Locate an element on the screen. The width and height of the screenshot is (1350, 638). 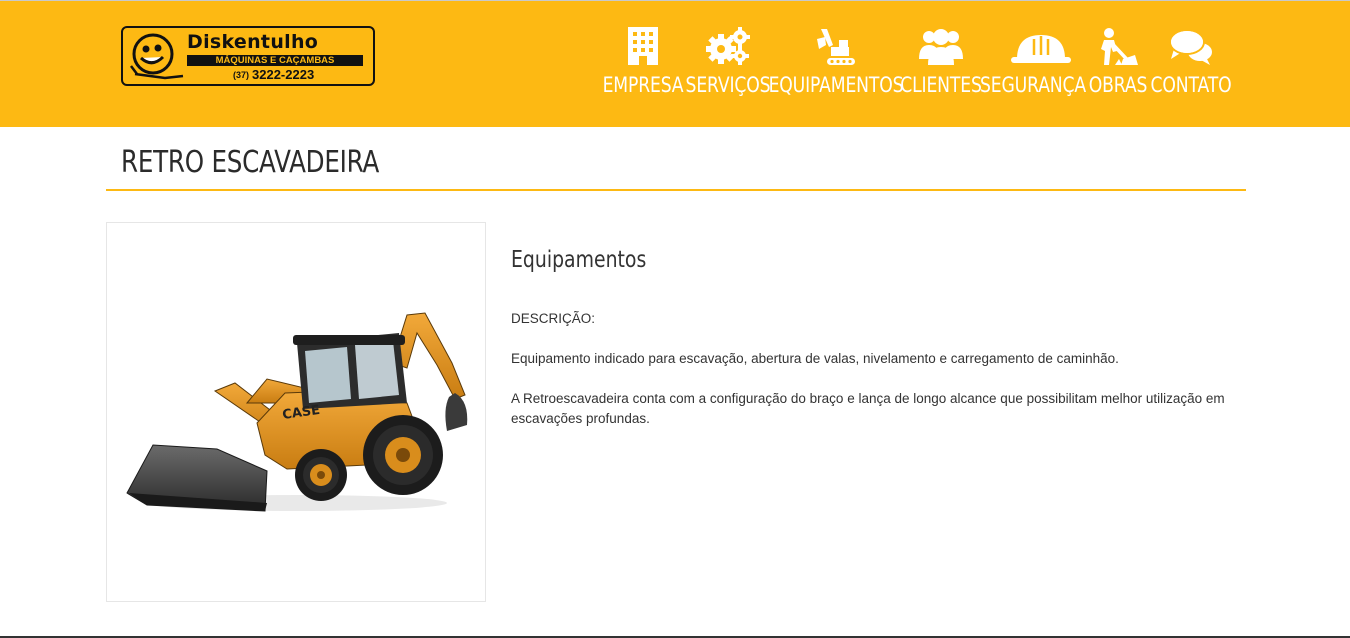
nav-label-obras: OBRAS is located at coordinates (1118, 85).